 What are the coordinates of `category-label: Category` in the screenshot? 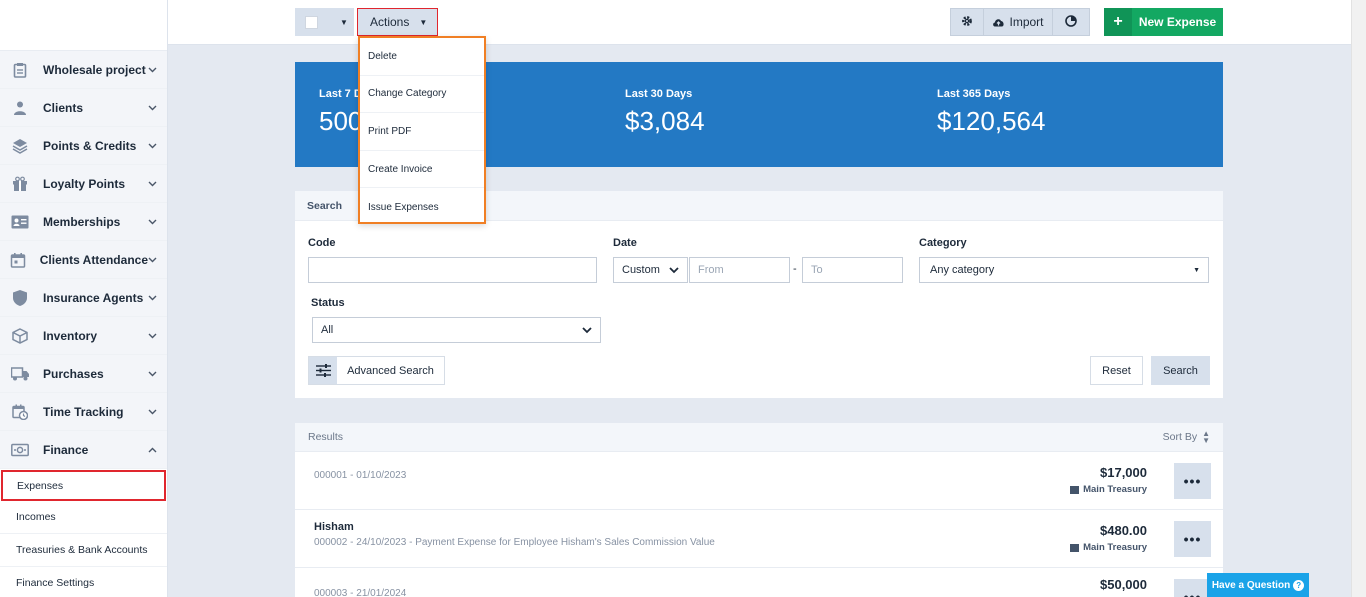 It's located at (943, 243).